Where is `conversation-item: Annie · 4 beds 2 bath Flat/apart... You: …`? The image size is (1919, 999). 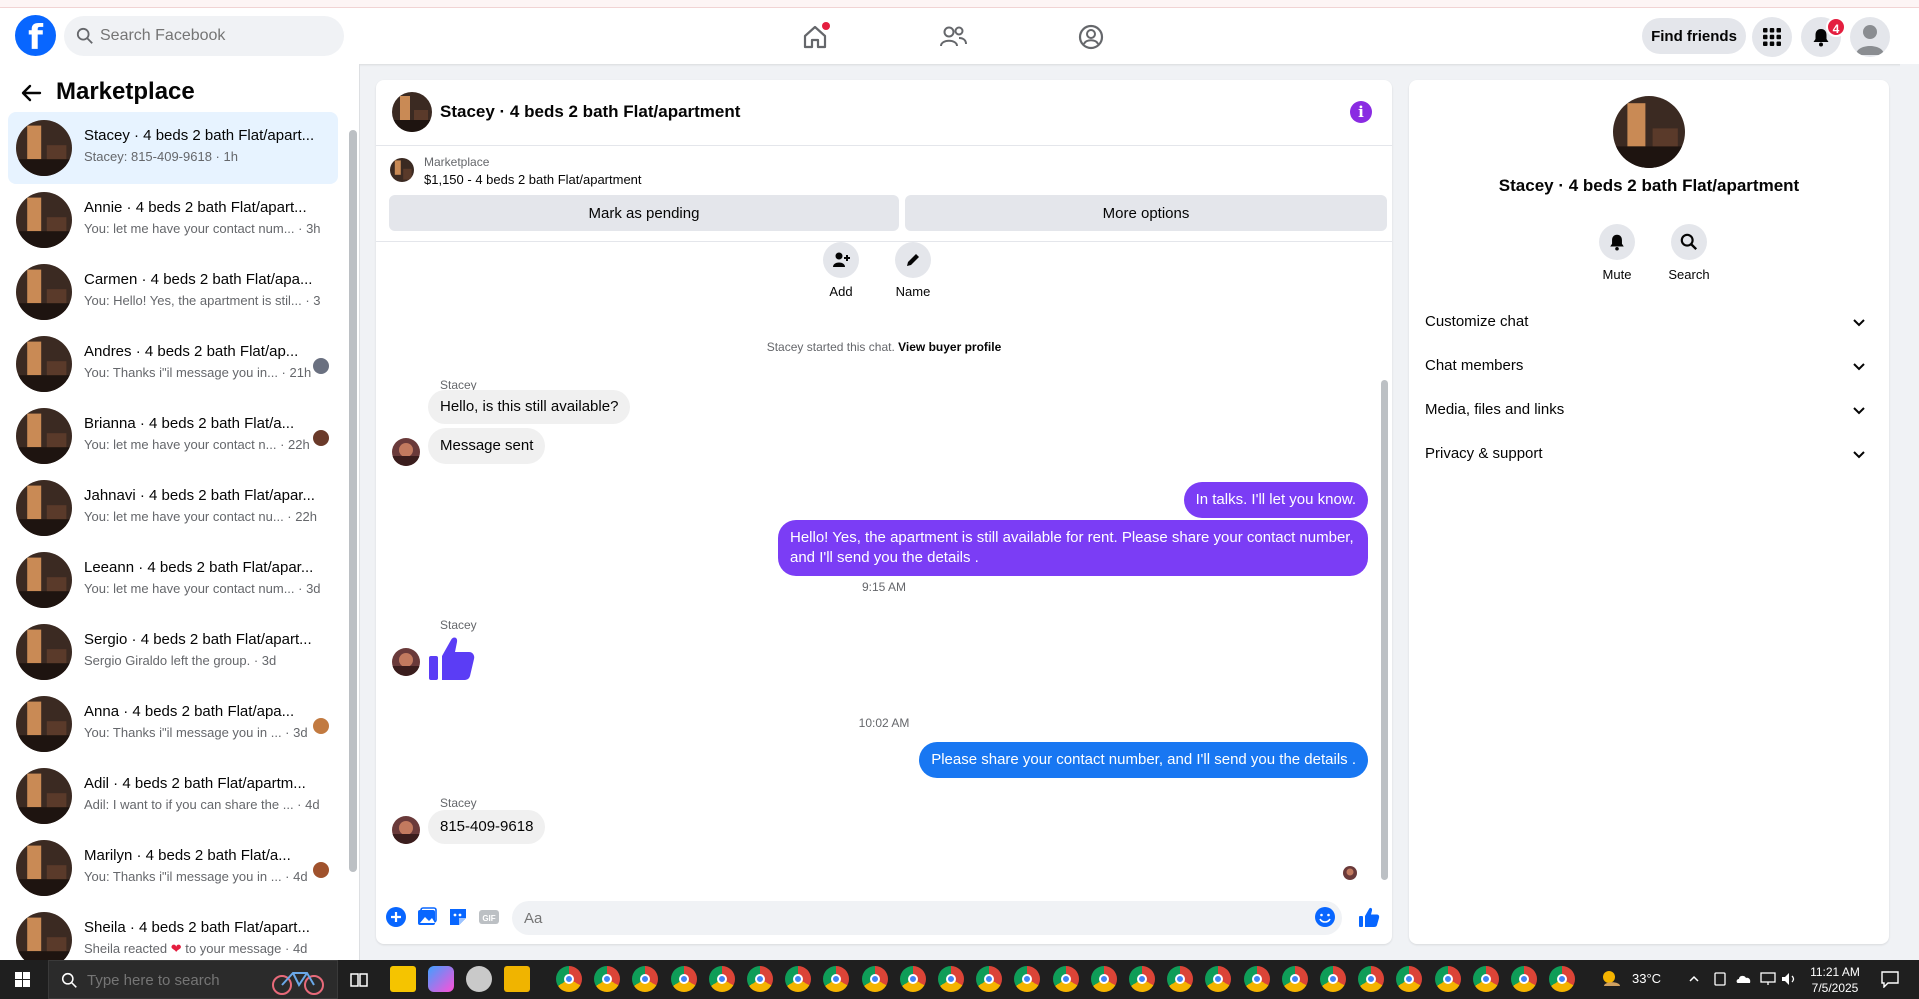
conversation-item: Annie · 4 beds 2 bath Flat/apart... You: … is located at coordinates (173, 220).